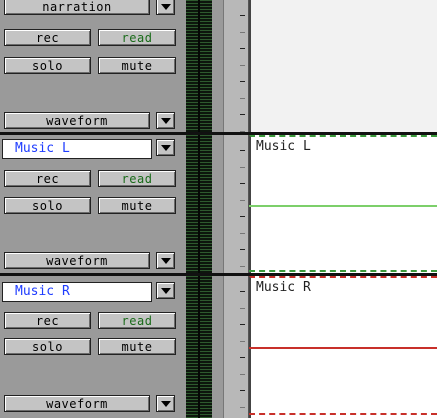 The height and width of the screenshot is (418, 437). What do you see at coordinates (77, 149) in the screenshot?
I see `track-name-field: Music L` at bounding box center [77, 149].